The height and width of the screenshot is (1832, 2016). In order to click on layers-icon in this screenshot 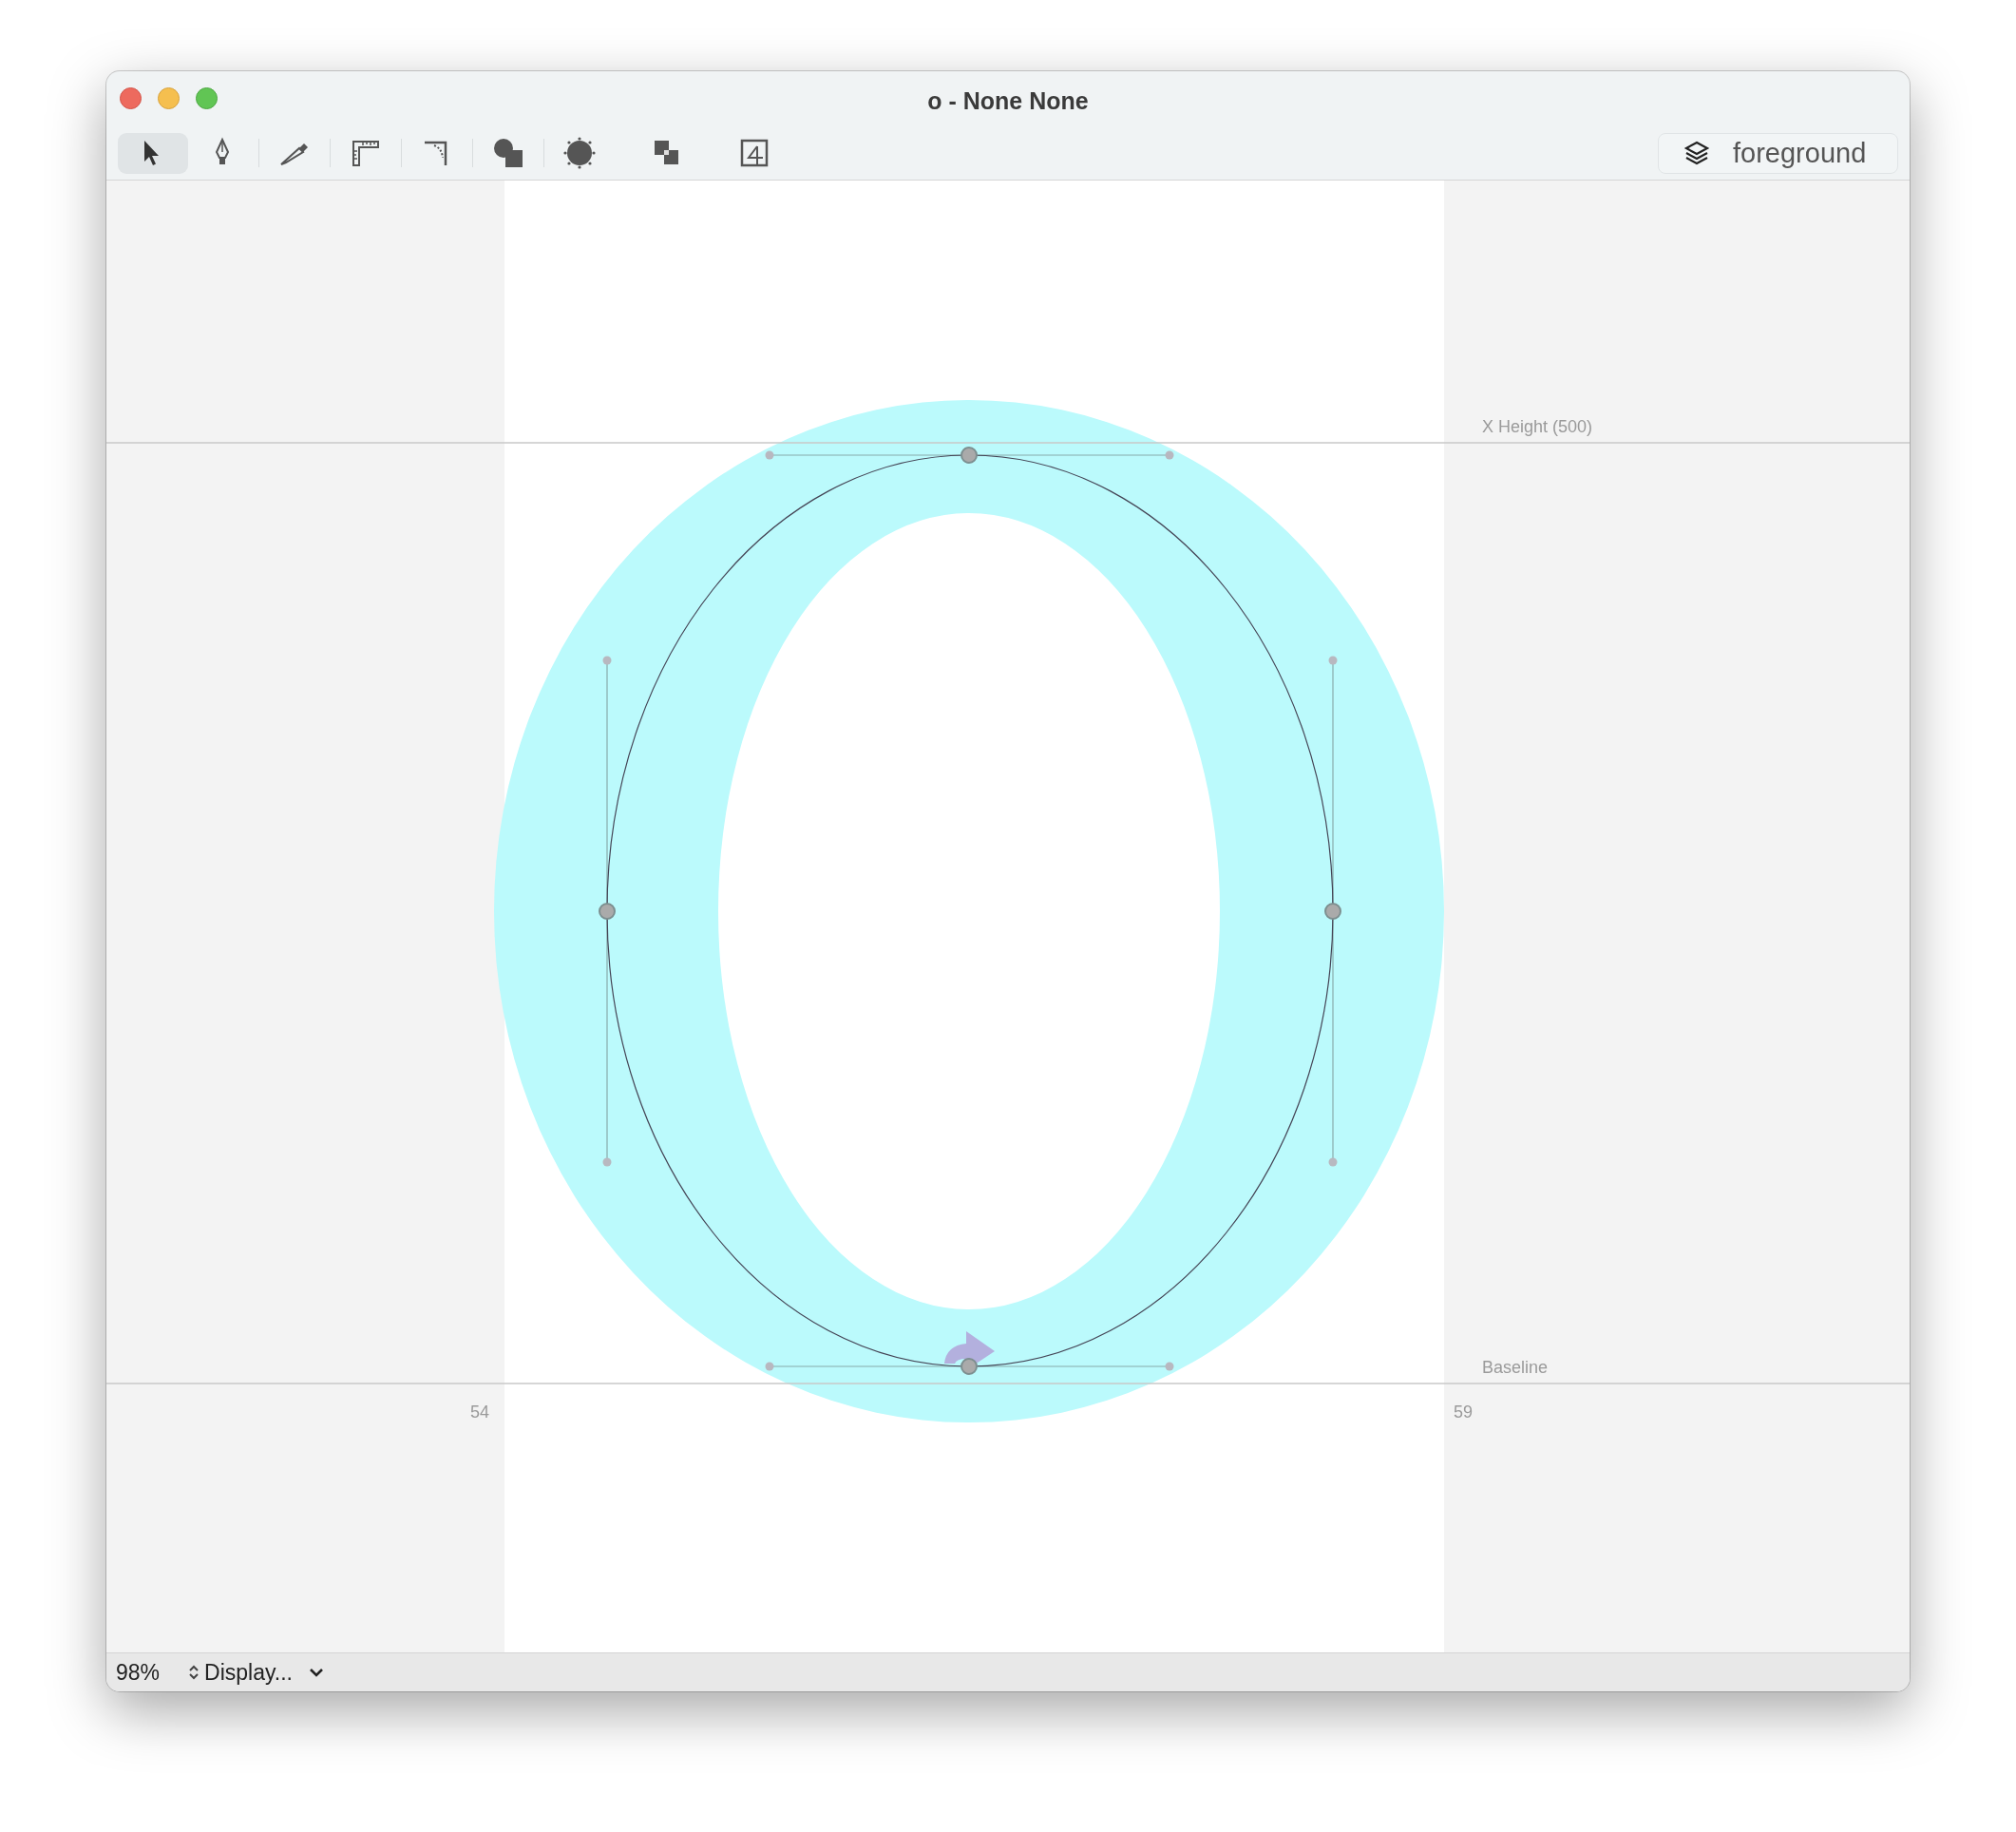, I will do `click(1696, 153)`.